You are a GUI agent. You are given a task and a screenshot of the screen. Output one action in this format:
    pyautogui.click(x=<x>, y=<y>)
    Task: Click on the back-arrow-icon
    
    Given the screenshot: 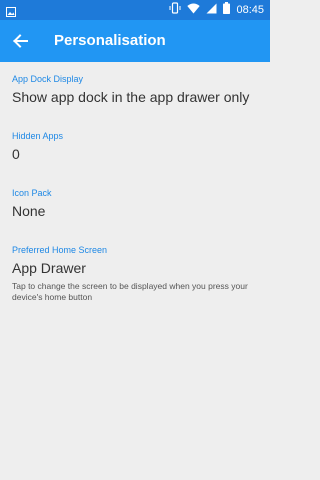 What is the action you would take?
    pyautogui.click(x=20, y=41)
    